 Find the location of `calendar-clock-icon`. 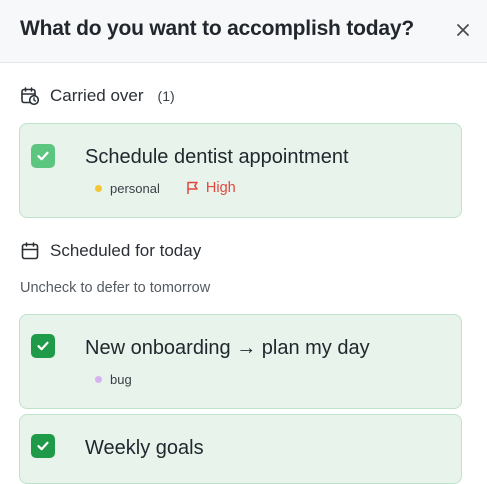

calendar-clock-icon is located at coordinates (30, 96).